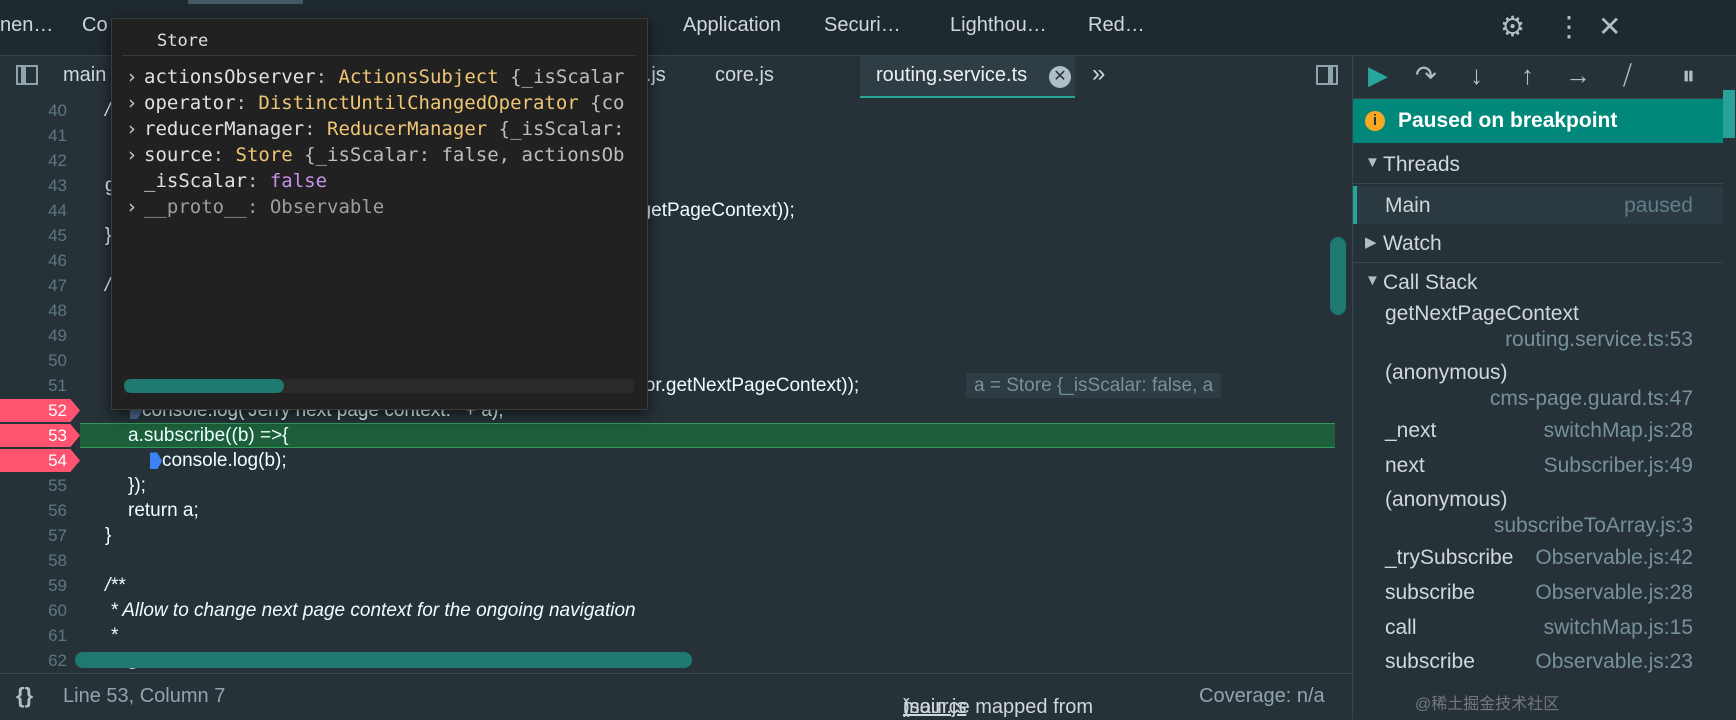 This screenshot has width=1736, height=720. I want to click on file-tab-core: core.js, so click(744, 75).